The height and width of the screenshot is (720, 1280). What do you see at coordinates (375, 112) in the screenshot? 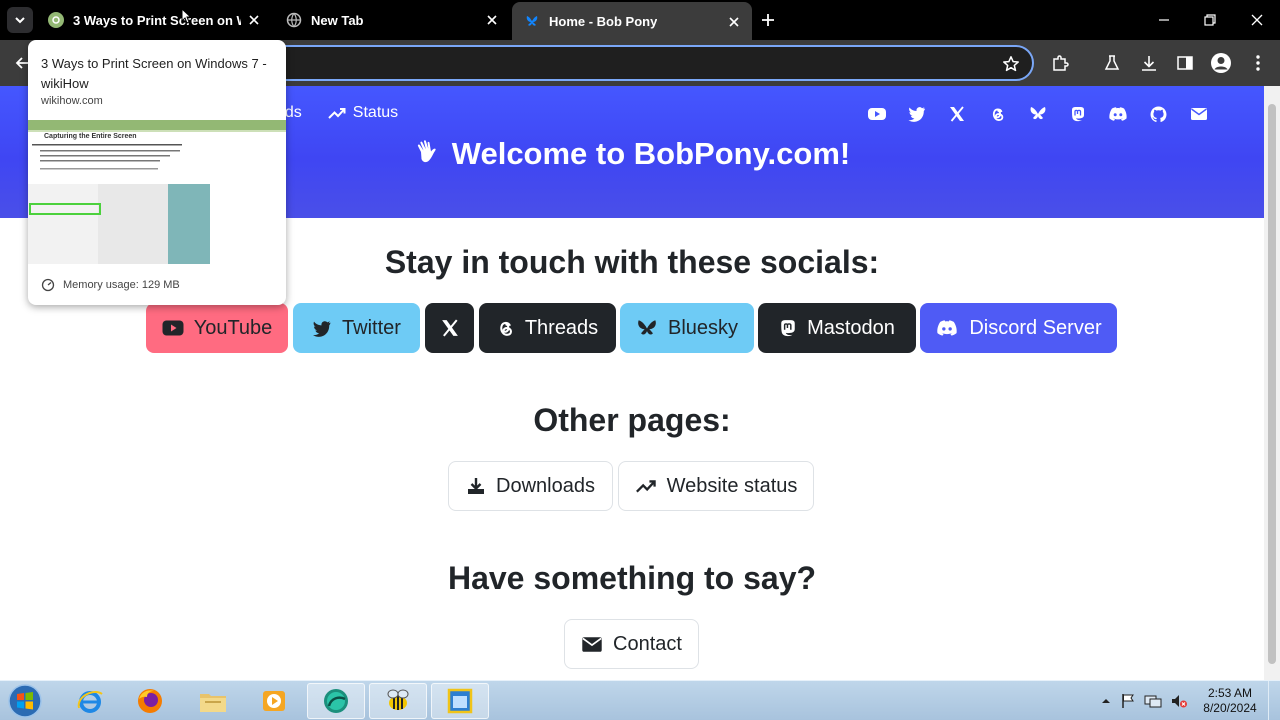
I see `nav-label: Status` at bounding box center [375, 112].